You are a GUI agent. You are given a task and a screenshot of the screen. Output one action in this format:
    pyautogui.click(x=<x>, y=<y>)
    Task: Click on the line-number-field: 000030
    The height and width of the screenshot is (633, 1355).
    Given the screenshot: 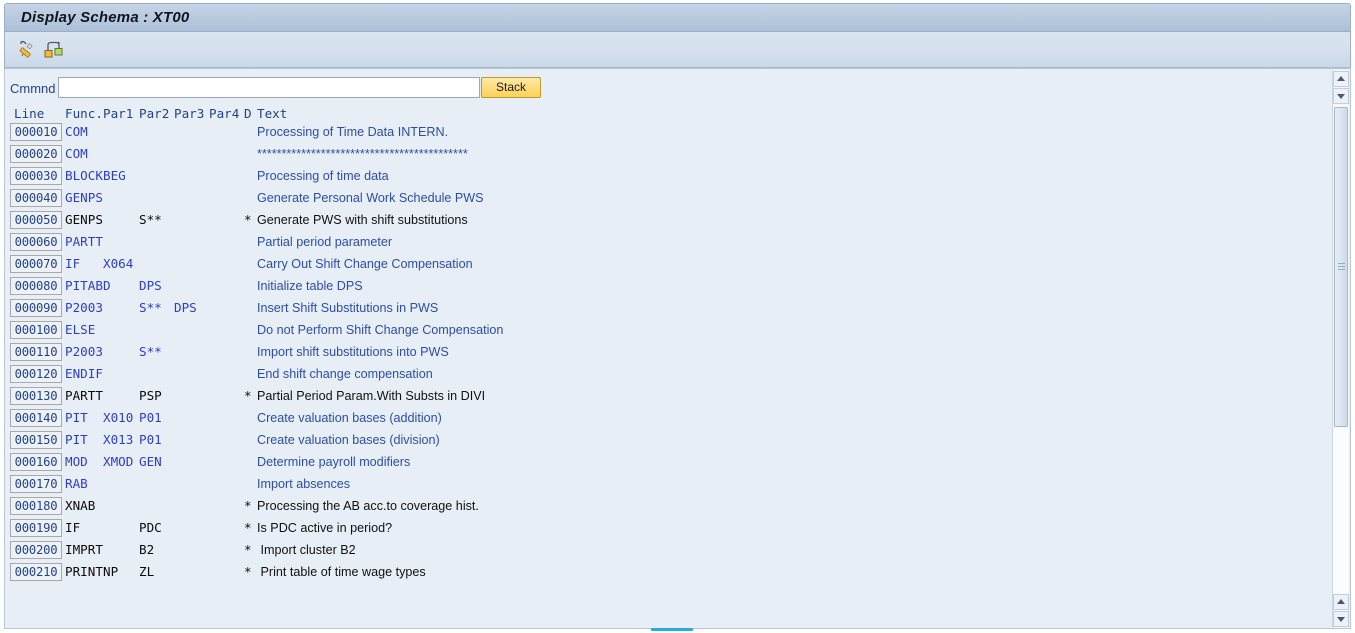 What is the action you would take?
    pyautogui.click(x=36, y=176)
    